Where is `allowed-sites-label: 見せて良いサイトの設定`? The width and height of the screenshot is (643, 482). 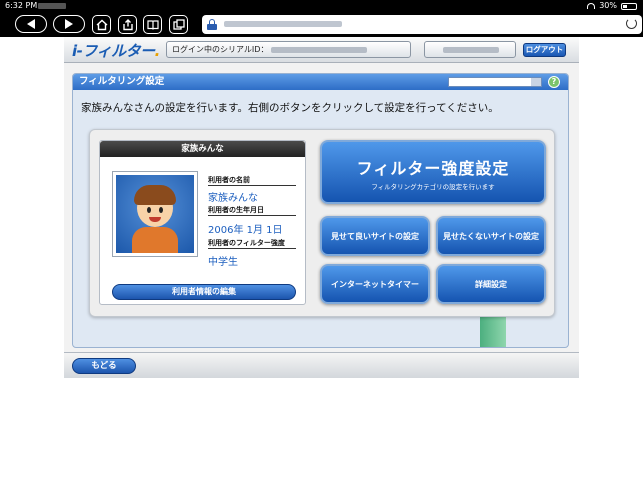 allowed-sites-label: 見せて良いサイトの設定 is located at coordinates (375, 236).